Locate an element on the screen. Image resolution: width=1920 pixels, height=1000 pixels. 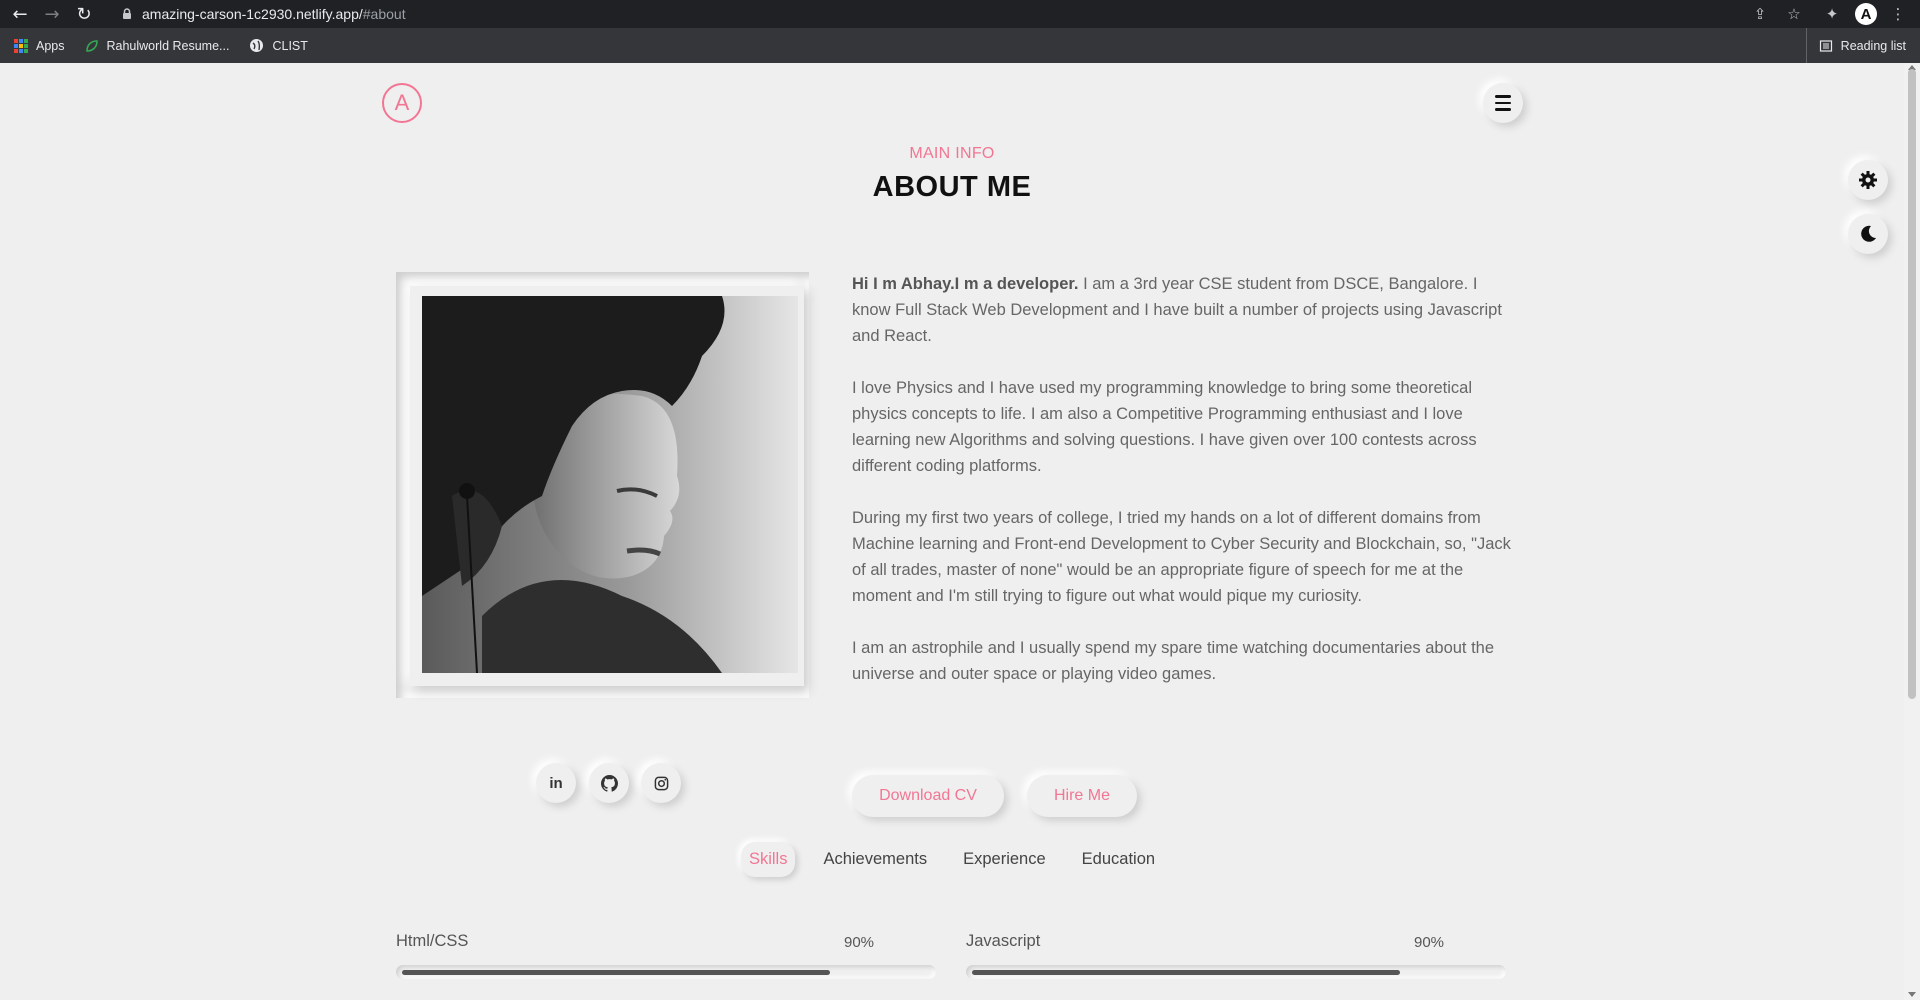
scroll-down-arrow-icon is located at coordinates (1912, 994).